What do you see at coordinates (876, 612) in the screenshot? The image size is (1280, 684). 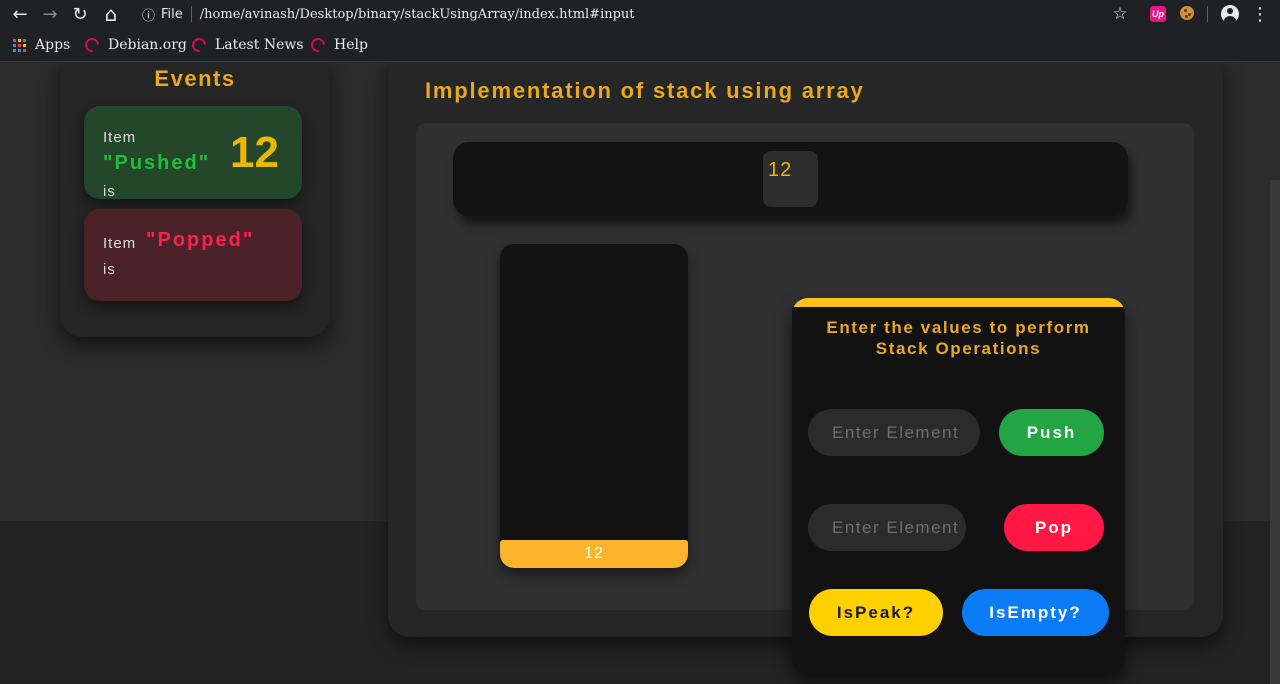 I see `is-peak-button: IsPeak?` at bounding box center [876, 612].